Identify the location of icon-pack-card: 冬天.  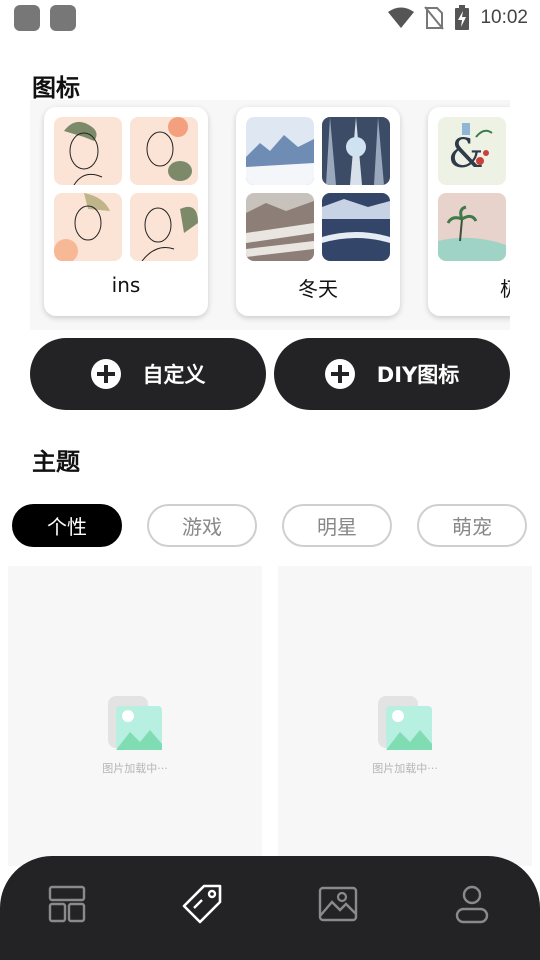
(318, 211).